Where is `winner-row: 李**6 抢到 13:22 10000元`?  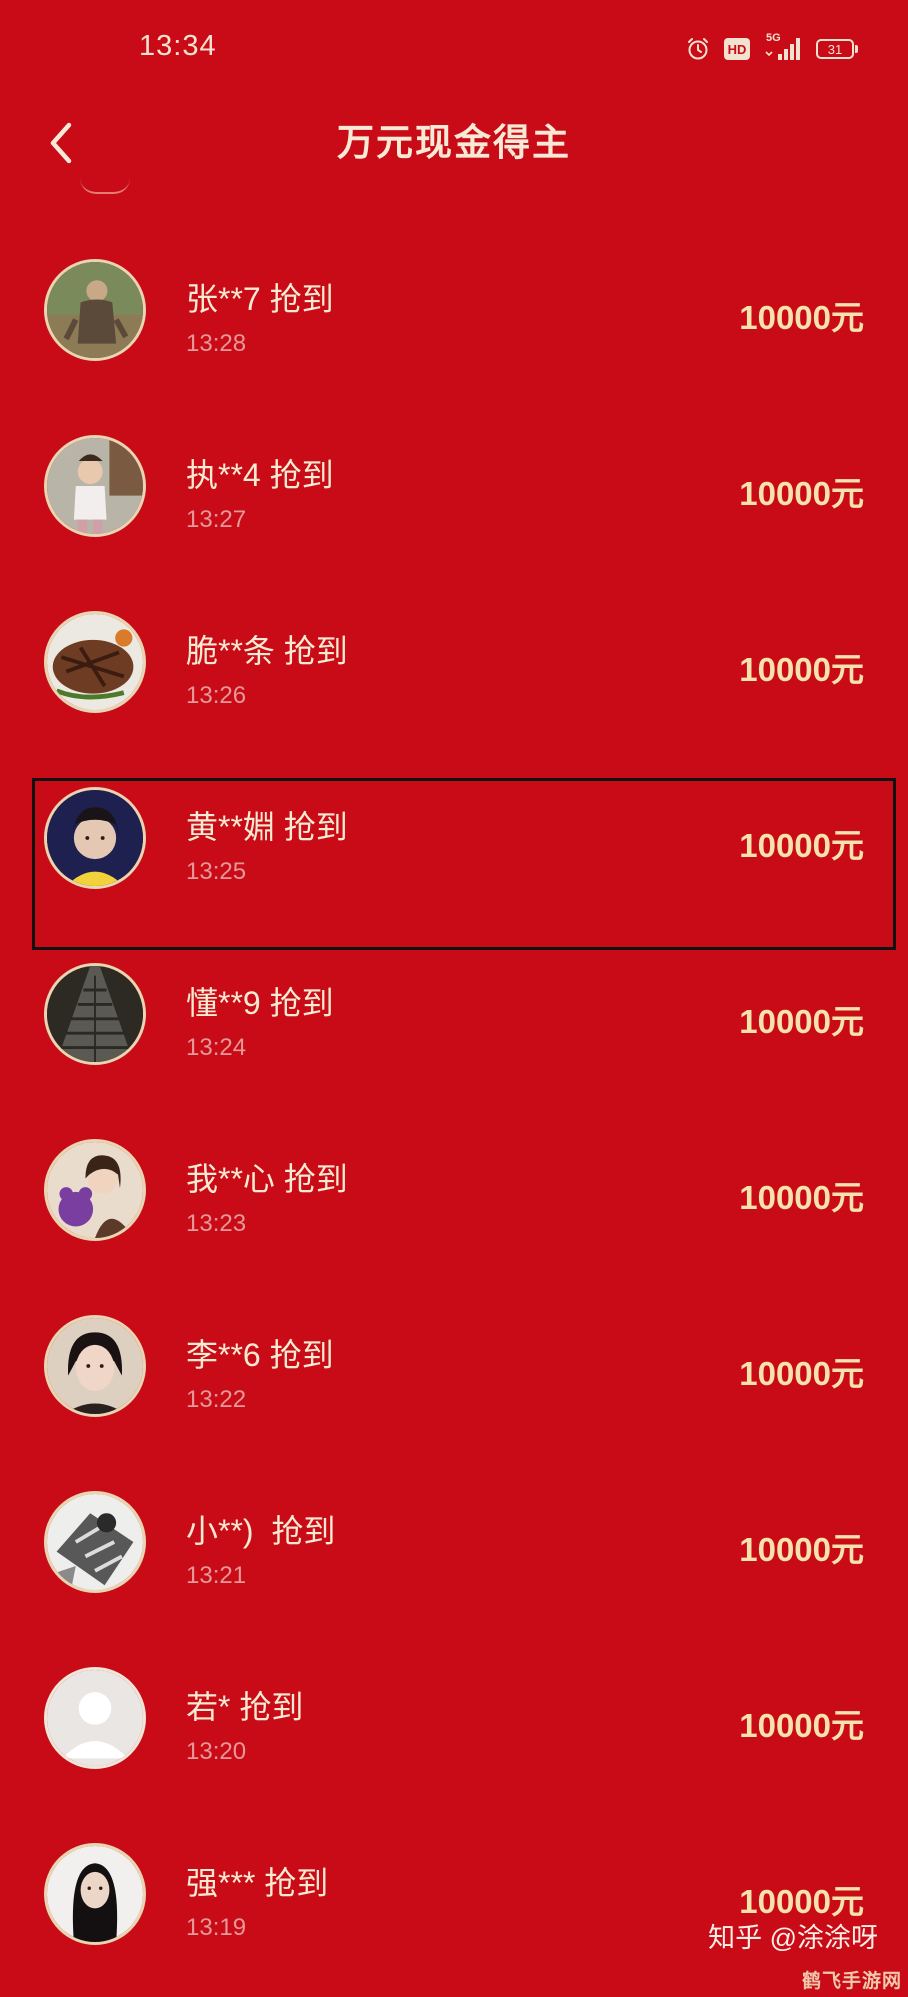
winner-row: 李**6 抢到 13:22 10000元 is located at coordinates (454, 1366).